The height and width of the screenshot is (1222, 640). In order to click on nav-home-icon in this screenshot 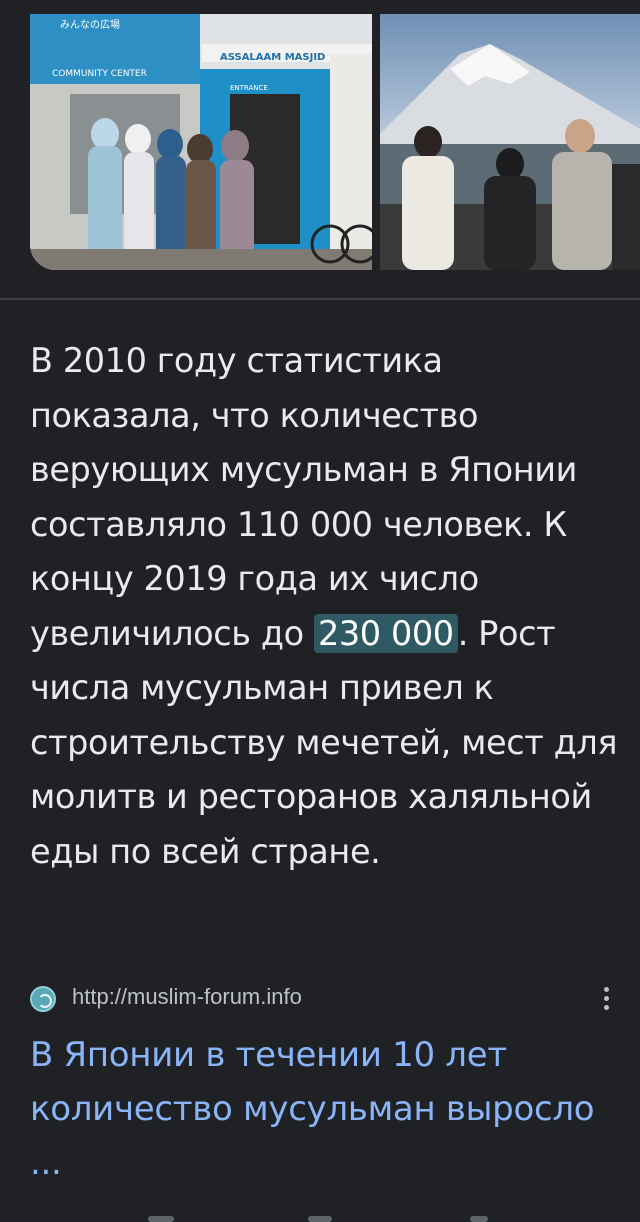, I will do `click(320, 1219)`.